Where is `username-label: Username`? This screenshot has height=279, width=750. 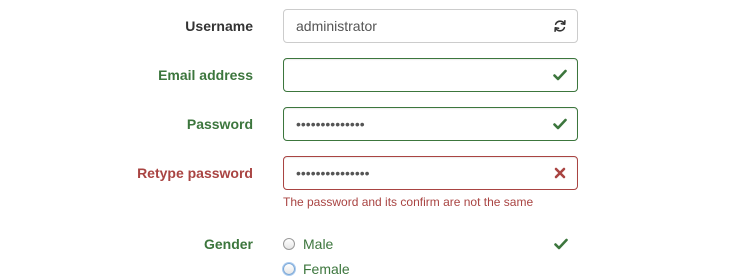
username-label: Username is located at coordinates (219, 26).